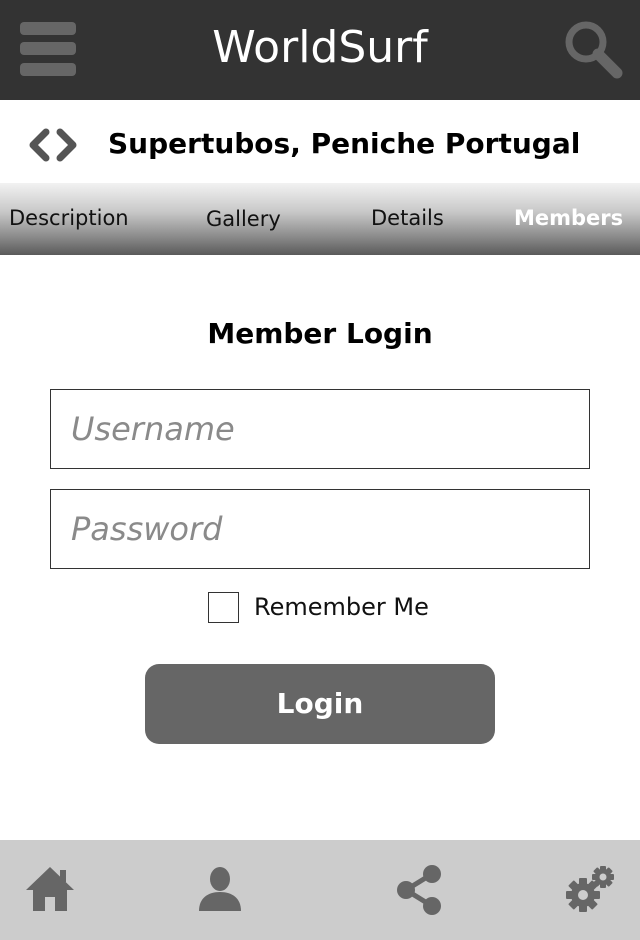 Image resolution: width=640 pixels, height=940 pixels. What do you see at coordinates (420, 890) in the screenshot?
I see `share-icon` at bounding box center [420, 890].